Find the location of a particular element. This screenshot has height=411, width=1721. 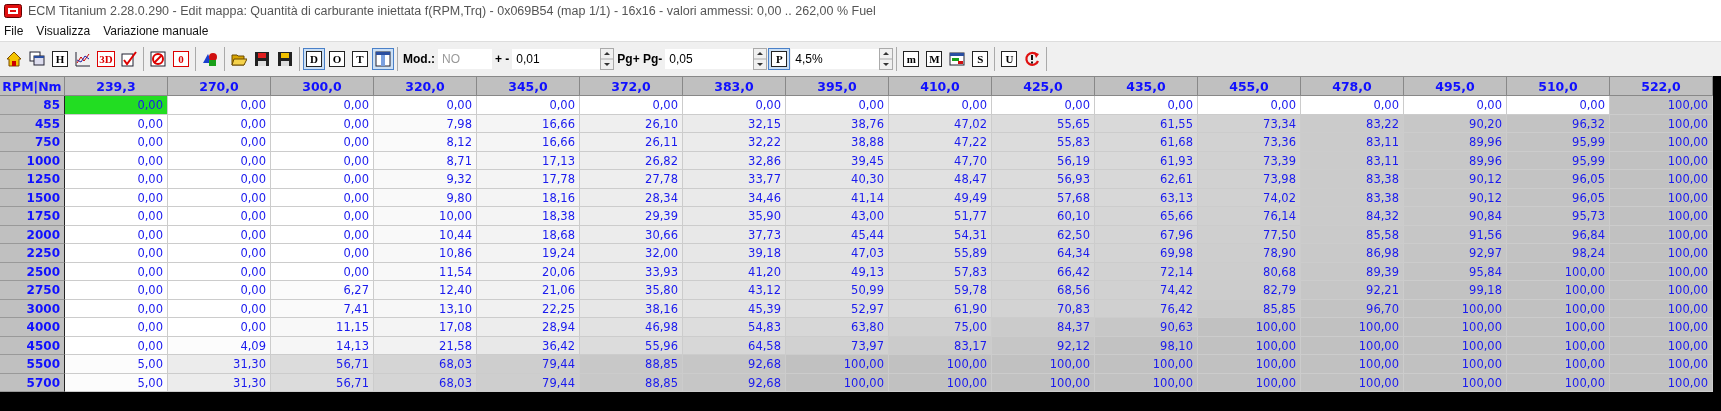

table-cell: 92,68 is located at coordinates (734, 364).